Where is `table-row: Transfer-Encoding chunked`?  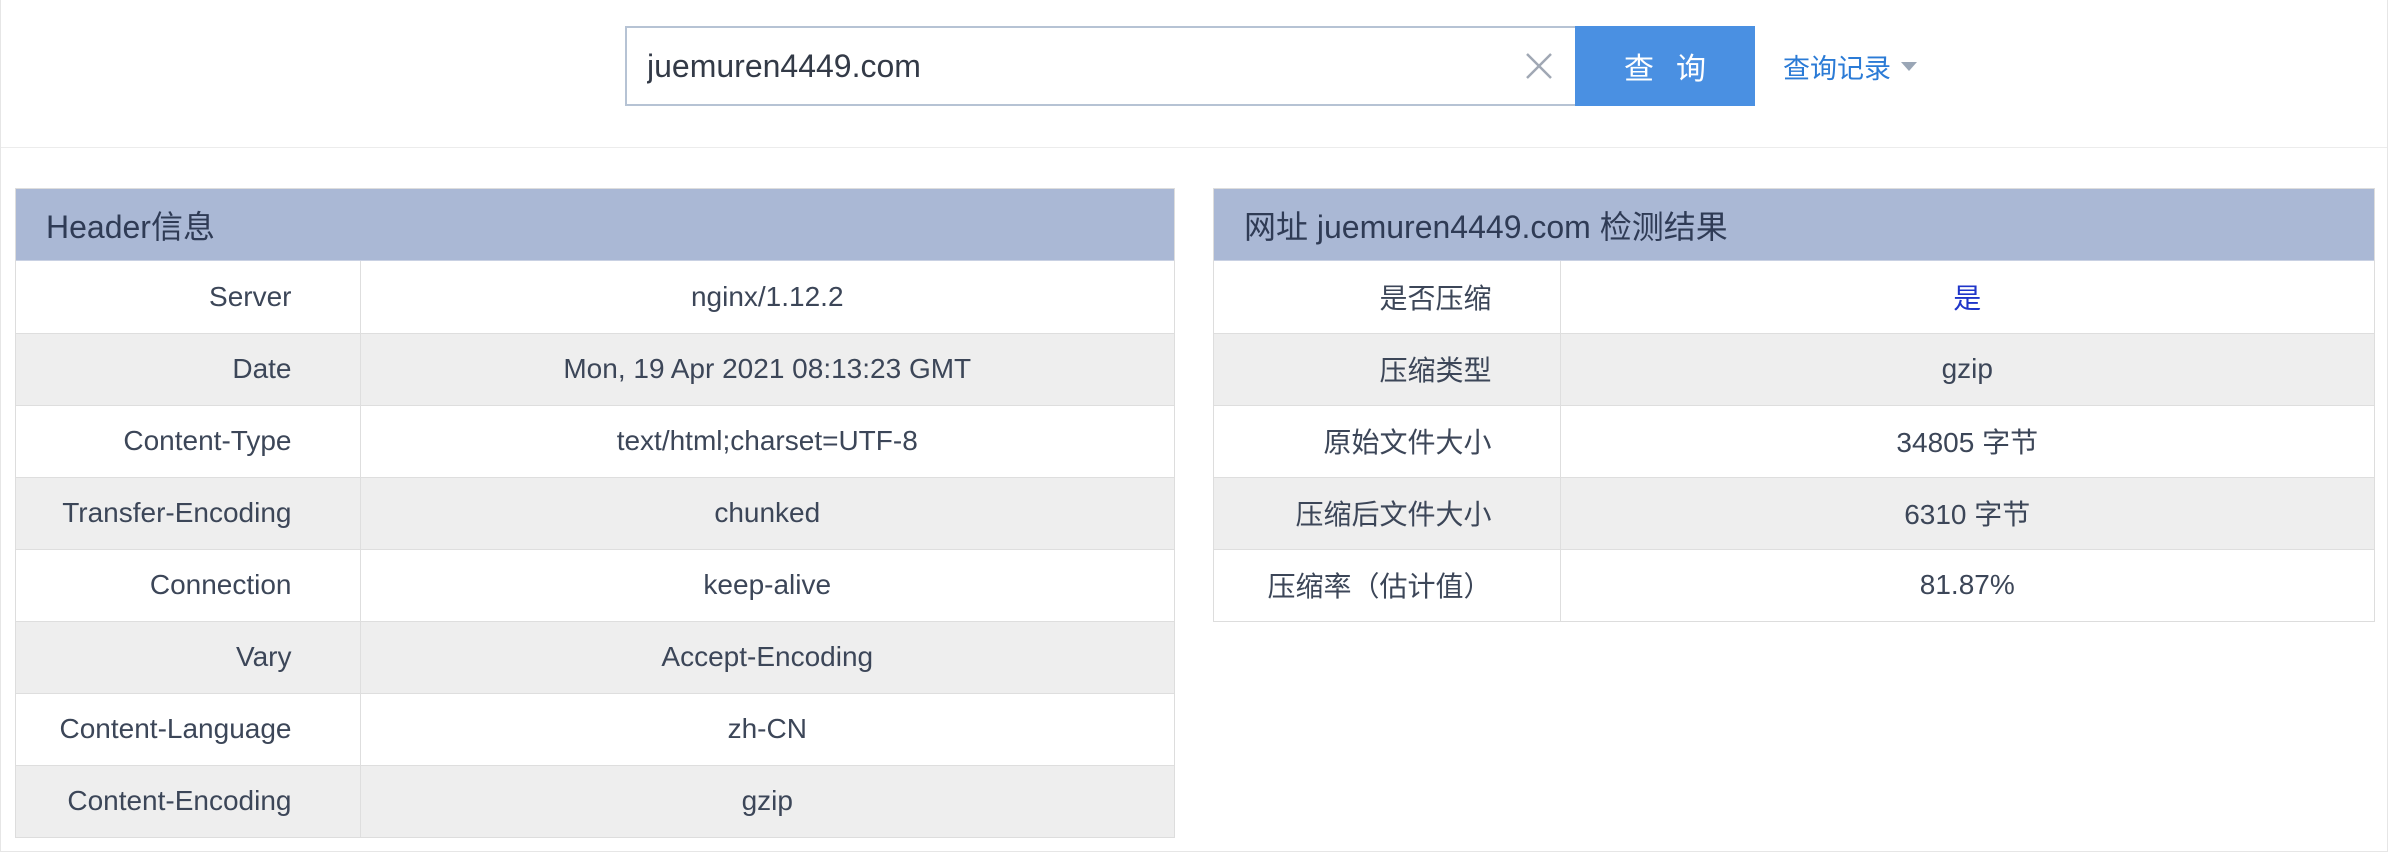 table-row: Transfer-Encoding chunked is located at coordinates (595, 512).